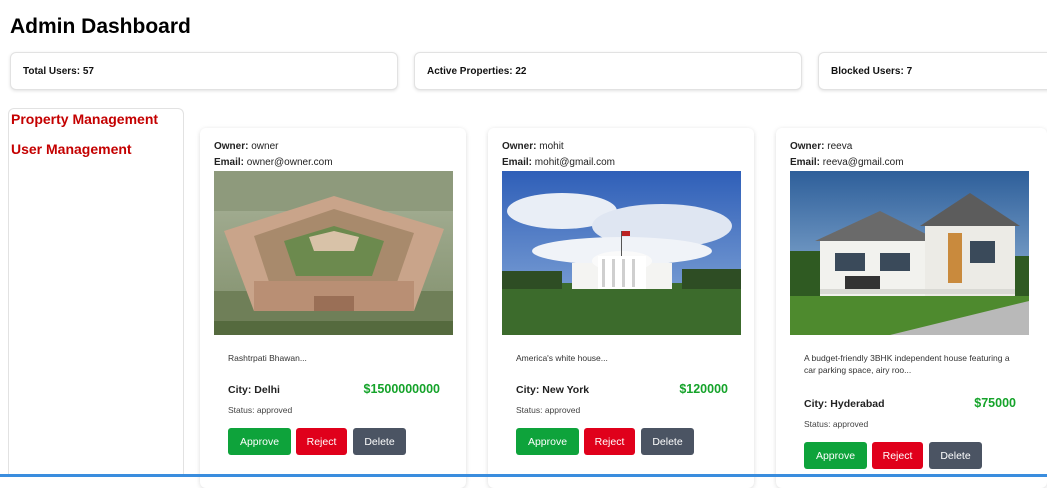 This screenshot has height=488, width=1047. I want to click on property-city: City: New York, so click(552, 390).